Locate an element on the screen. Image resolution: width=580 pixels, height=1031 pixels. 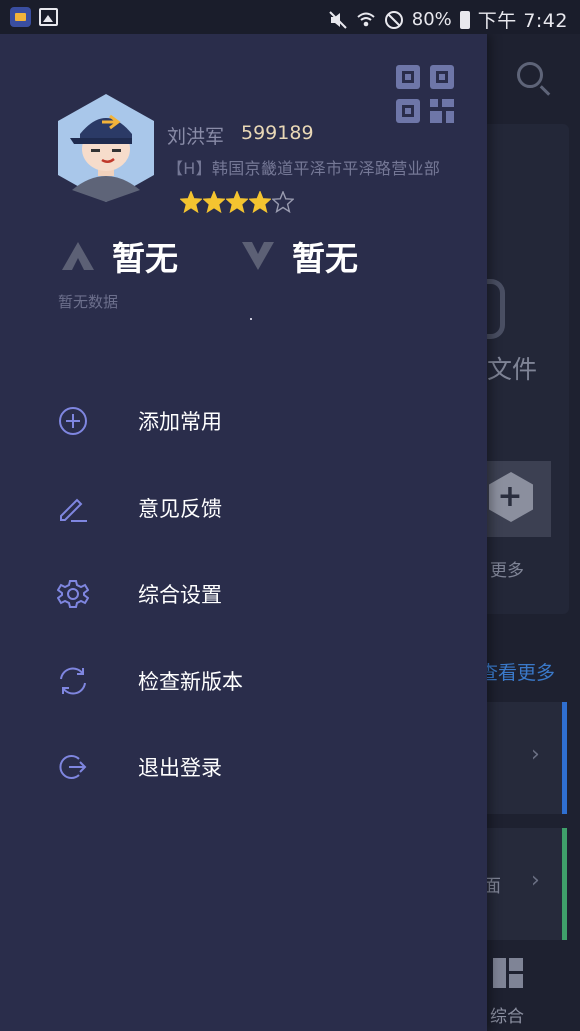
background-list-row: › is located at coordinates (527, 758).